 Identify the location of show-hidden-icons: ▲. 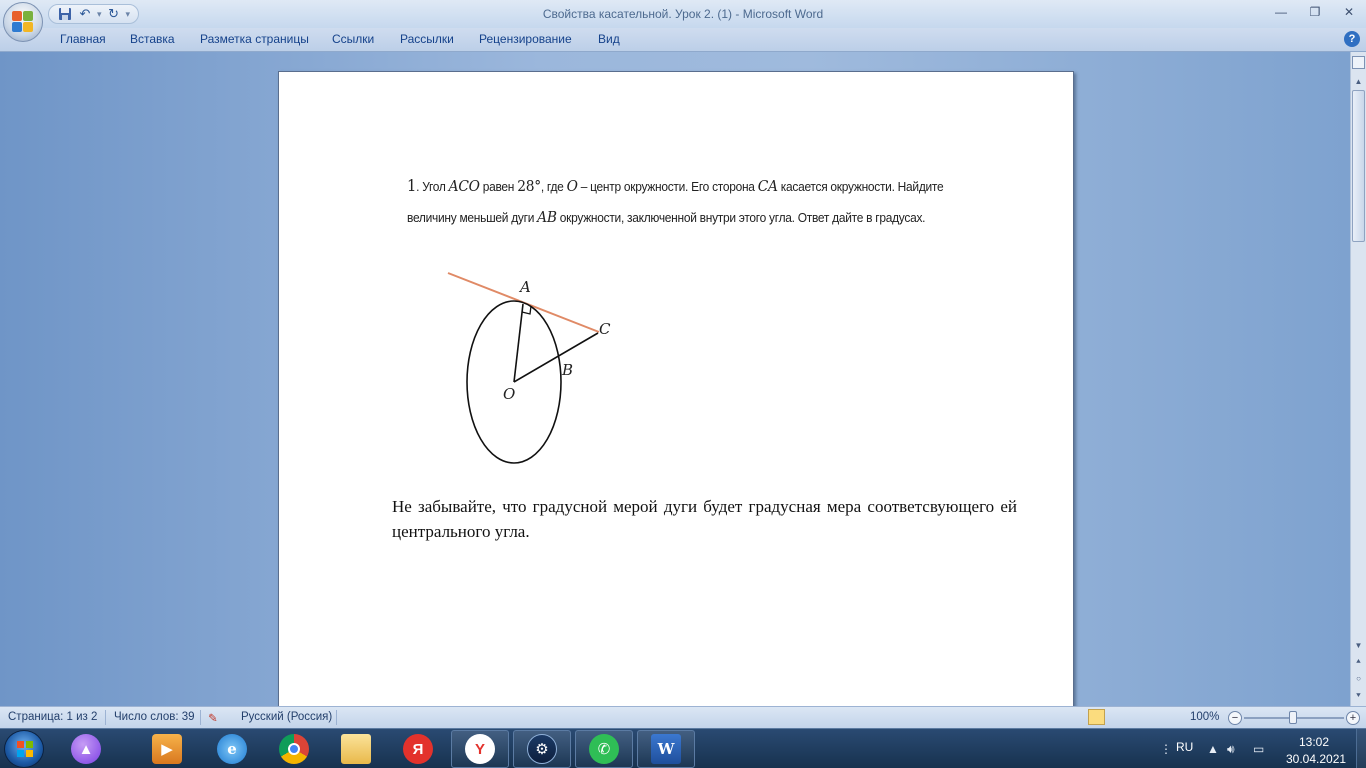
(1213, 749).